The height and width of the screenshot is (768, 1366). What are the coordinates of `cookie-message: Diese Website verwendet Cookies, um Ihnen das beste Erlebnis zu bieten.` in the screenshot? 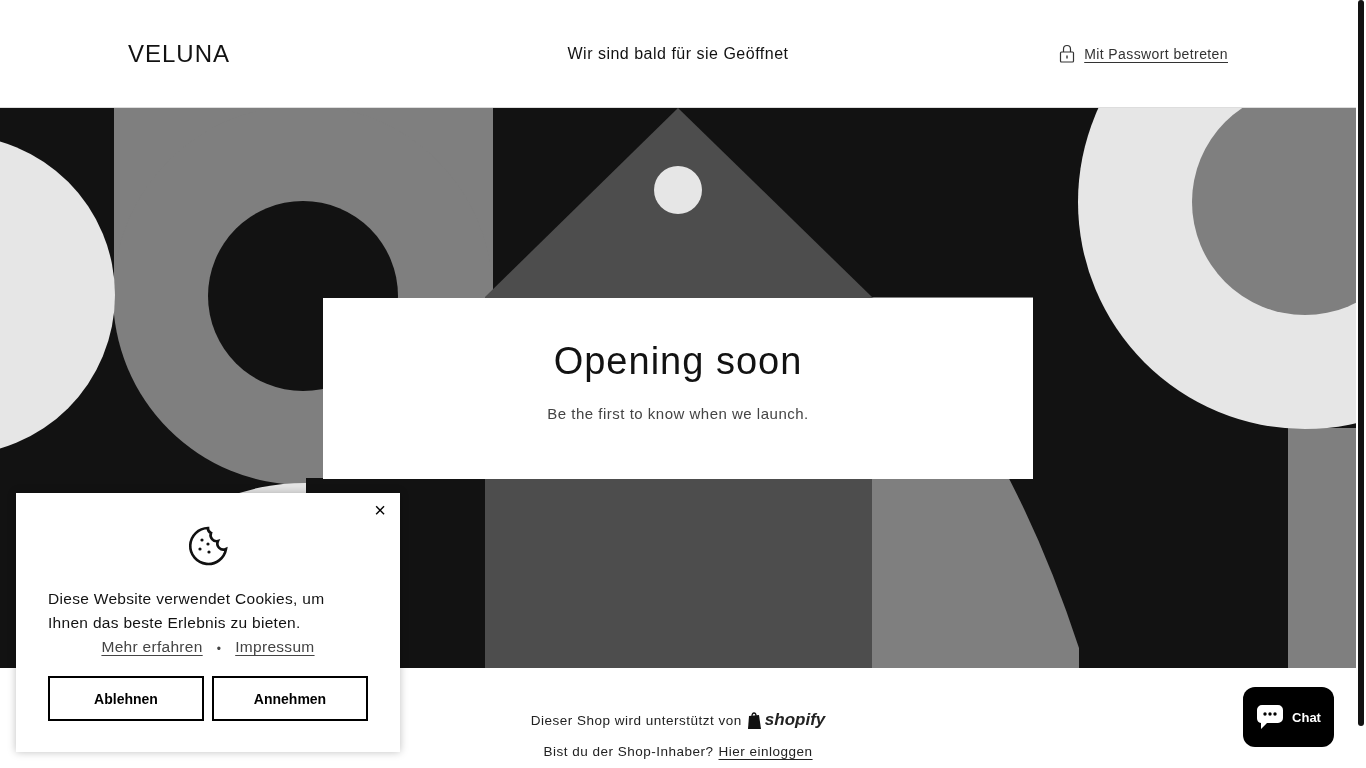 It's located at (187, 611).